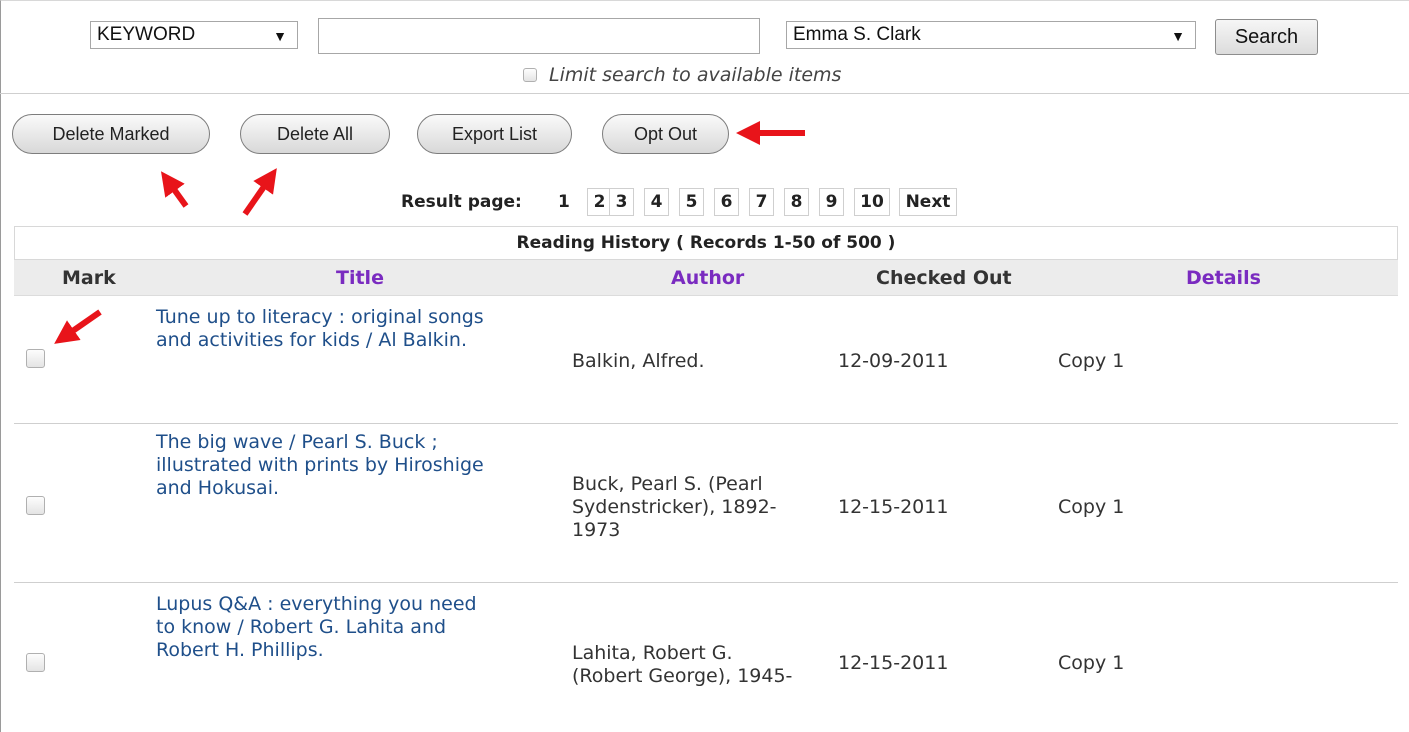  What do you see at coordinates (297, 442) in the screenshot?
I see `title-line: The big wave / Pearl S. Buck ;` at bounding box center [297, 442].